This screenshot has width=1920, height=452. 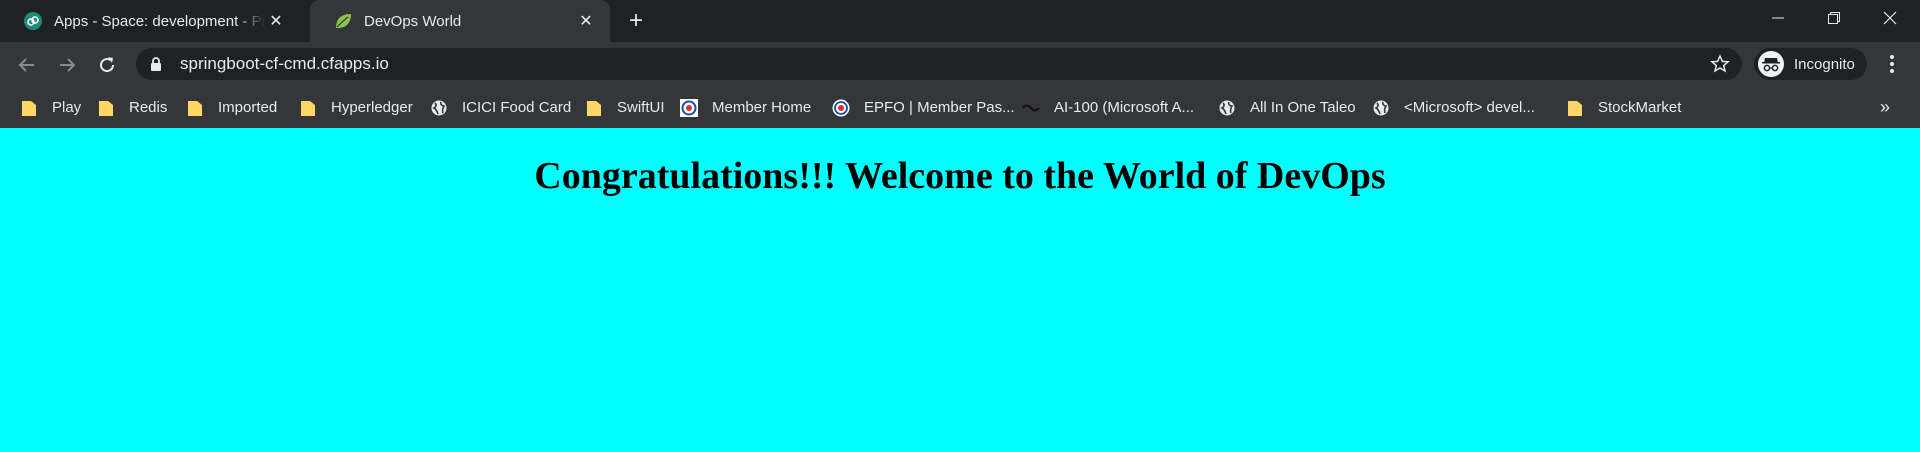 What do you see at coordinates (248, 107) in the screenshot?
I see `bookmark-label: Imported` at bounding box center [248, 107].